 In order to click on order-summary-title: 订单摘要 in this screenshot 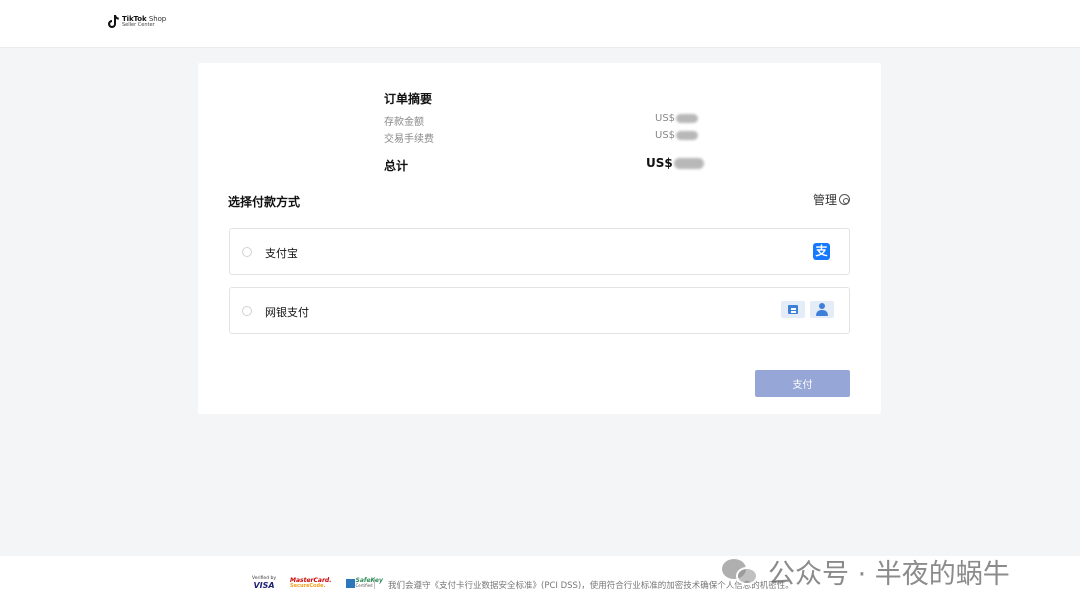, I will do `click(408, 99)`.